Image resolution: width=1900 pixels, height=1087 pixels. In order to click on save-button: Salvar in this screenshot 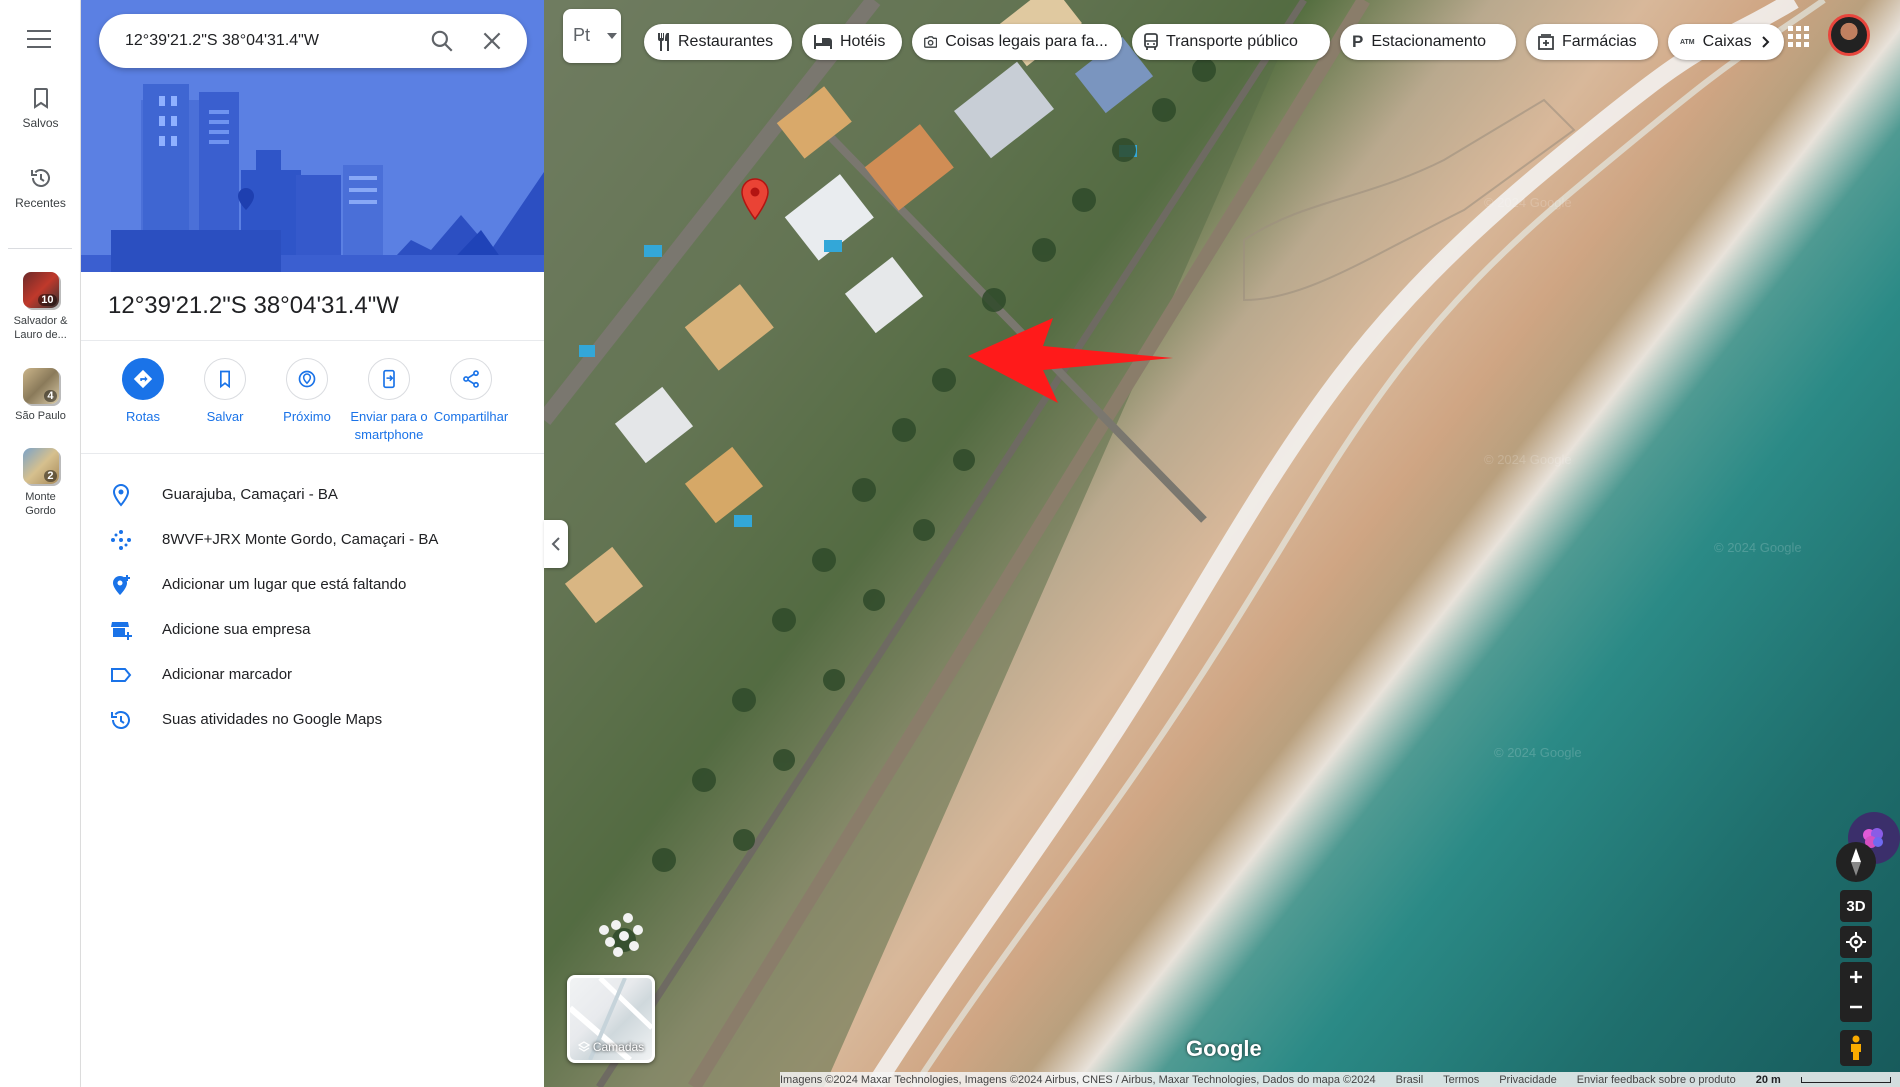, I will do `click(225, 392)`.